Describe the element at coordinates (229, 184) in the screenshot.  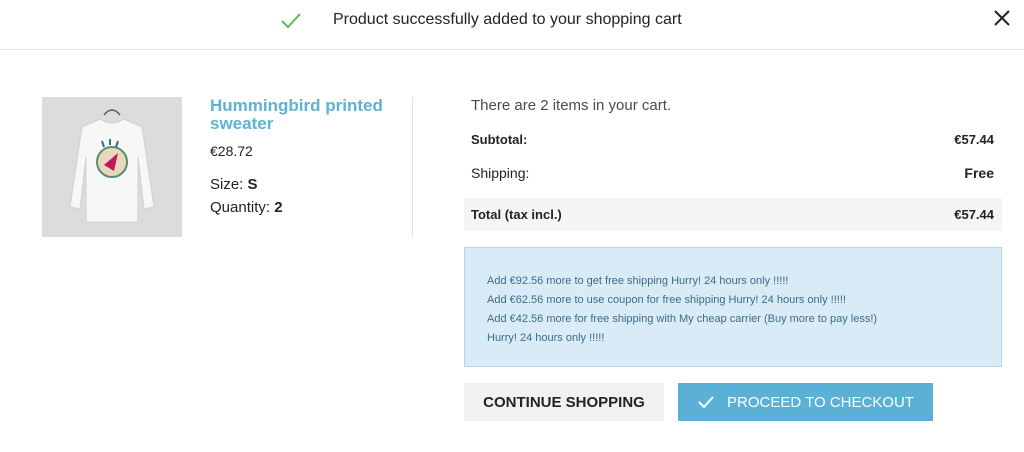
I see `size-label: Size:` at that location.